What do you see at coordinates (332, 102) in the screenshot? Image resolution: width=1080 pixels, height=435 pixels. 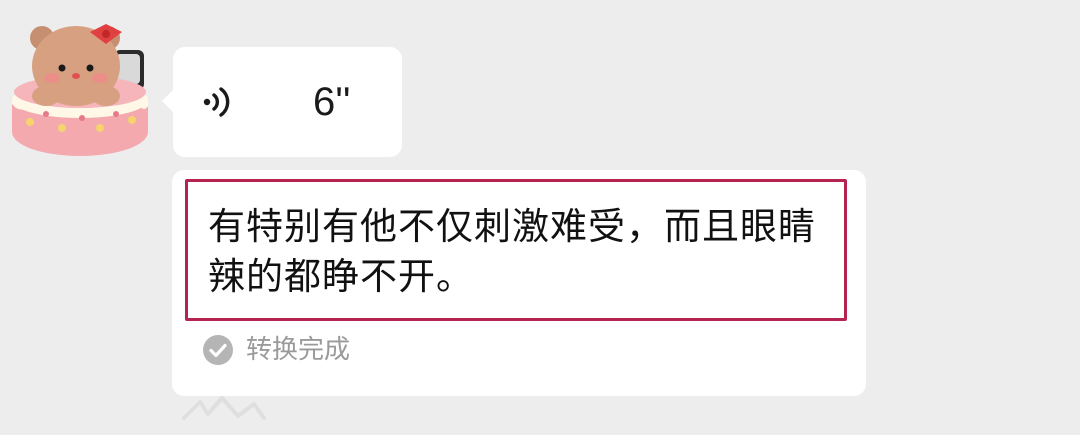 I see `voice-duration: 6''` at bounding box center [332, 102].